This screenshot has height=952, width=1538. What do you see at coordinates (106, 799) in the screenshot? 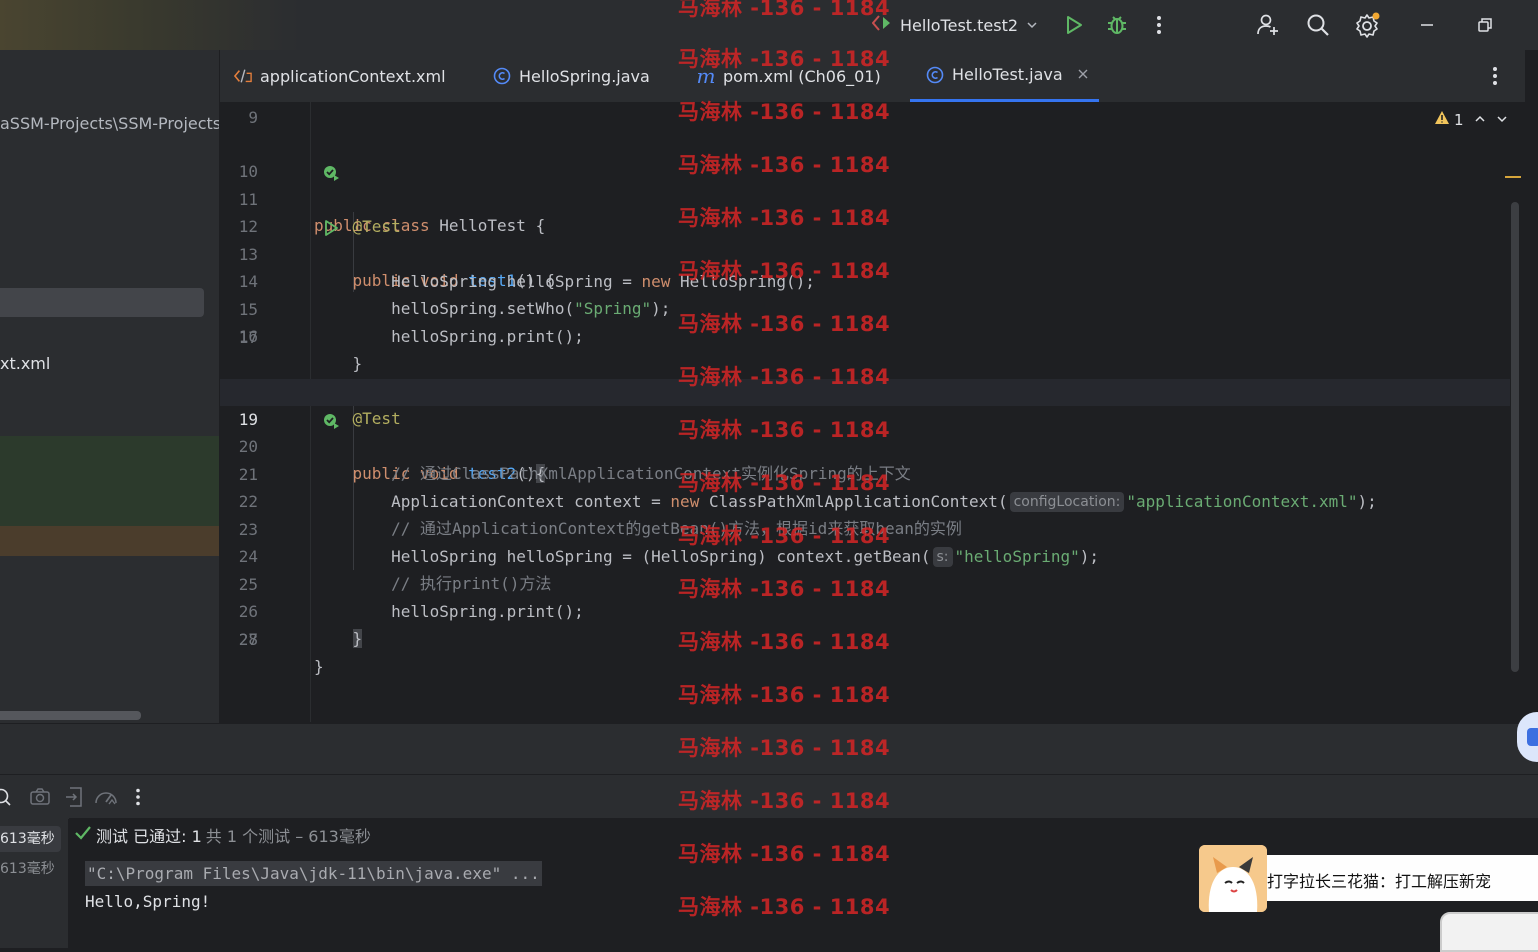
I see `coverage-gauge-icon` at bounding box center [106, 799].